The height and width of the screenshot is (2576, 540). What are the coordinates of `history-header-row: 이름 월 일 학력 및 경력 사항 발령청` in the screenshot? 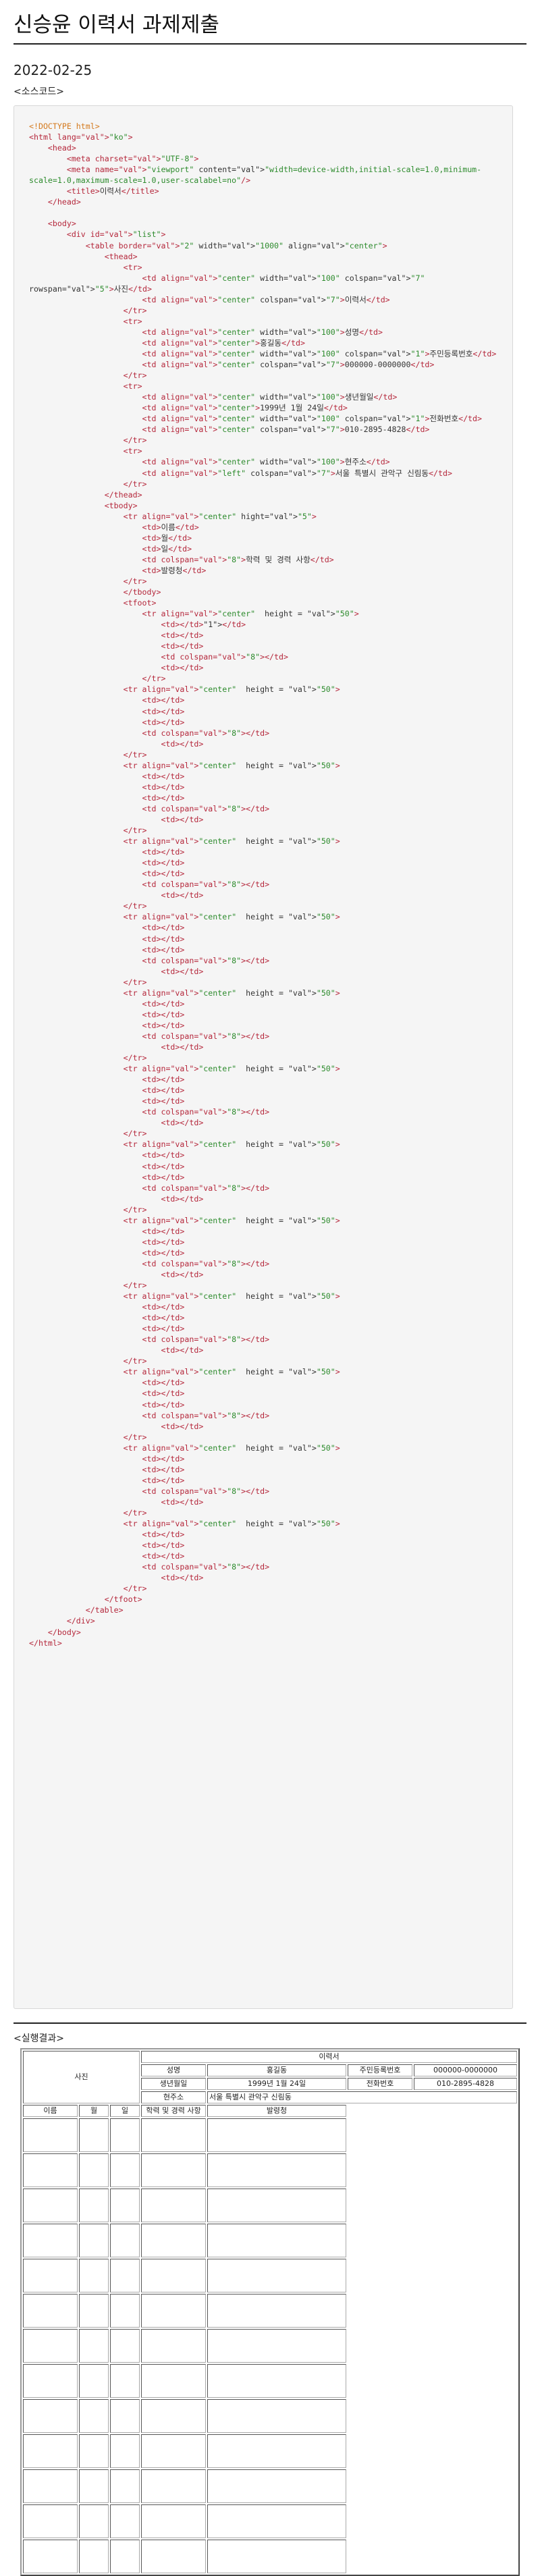 It's located at (270, 2111).